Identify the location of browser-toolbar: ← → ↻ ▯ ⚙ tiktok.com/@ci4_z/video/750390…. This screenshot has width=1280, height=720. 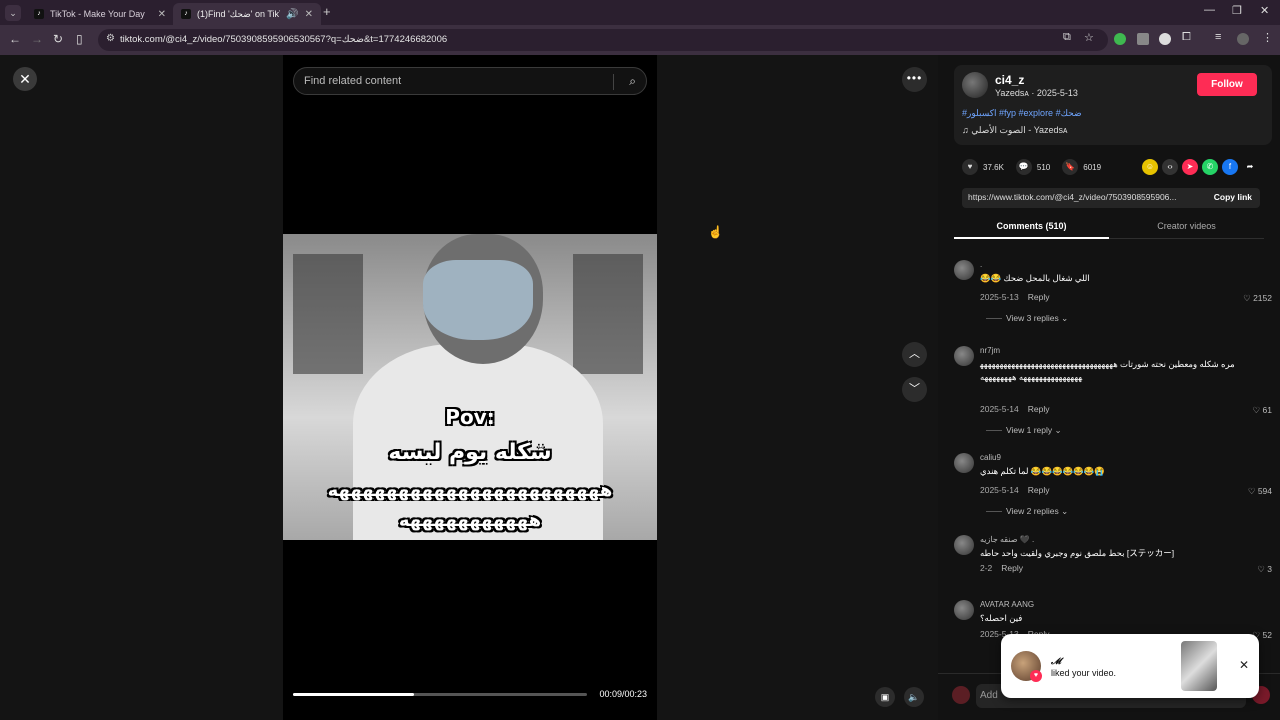
(640, 40).